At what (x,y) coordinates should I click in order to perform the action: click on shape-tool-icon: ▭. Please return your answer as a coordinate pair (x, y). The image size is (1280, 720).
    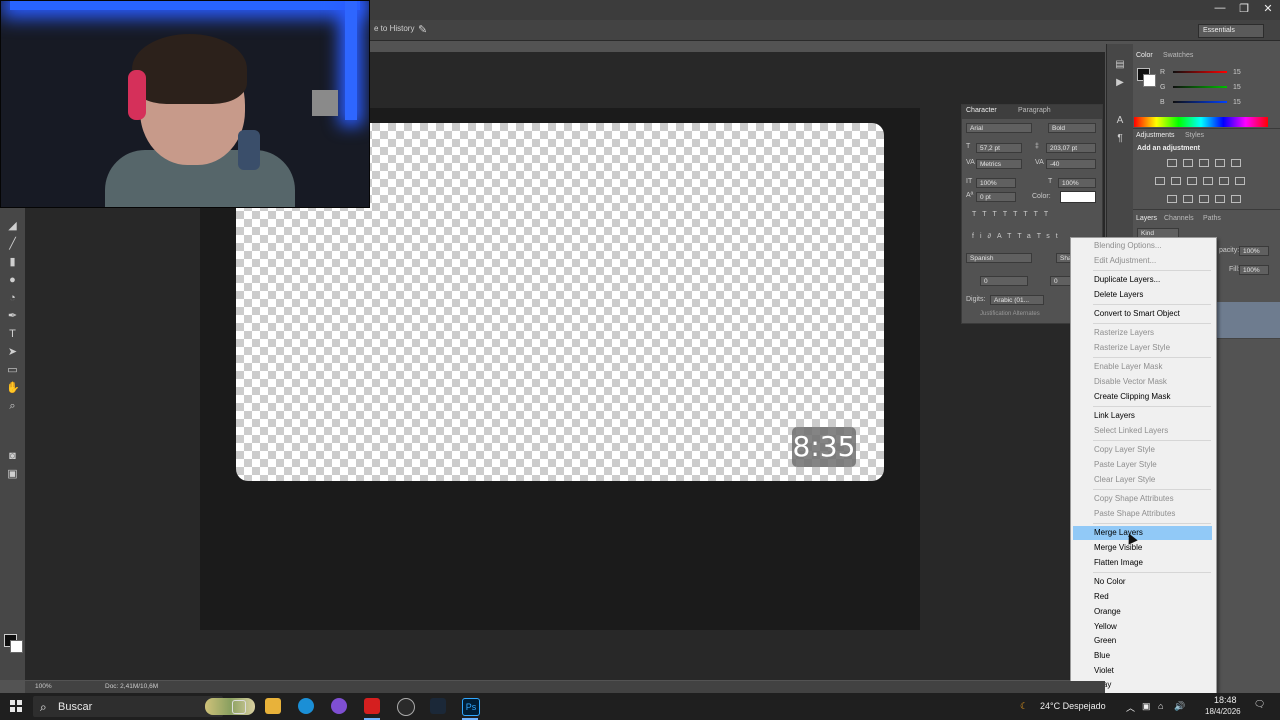
    Looking at the image, I should click on (12, 370).